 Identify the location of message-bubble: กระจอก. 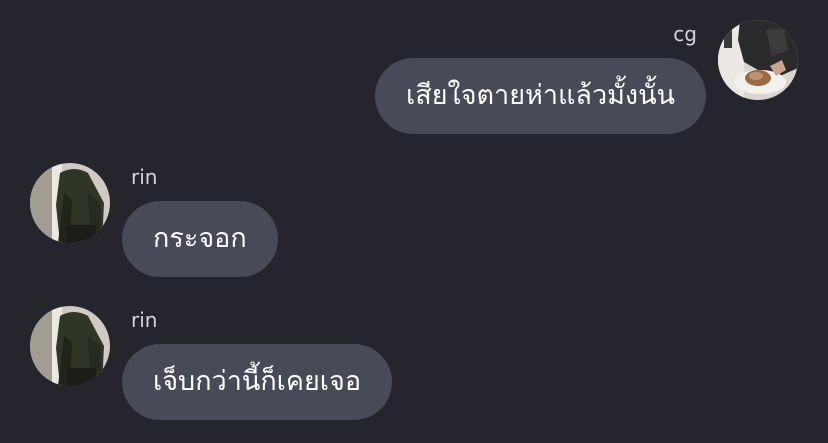
(200, 239).